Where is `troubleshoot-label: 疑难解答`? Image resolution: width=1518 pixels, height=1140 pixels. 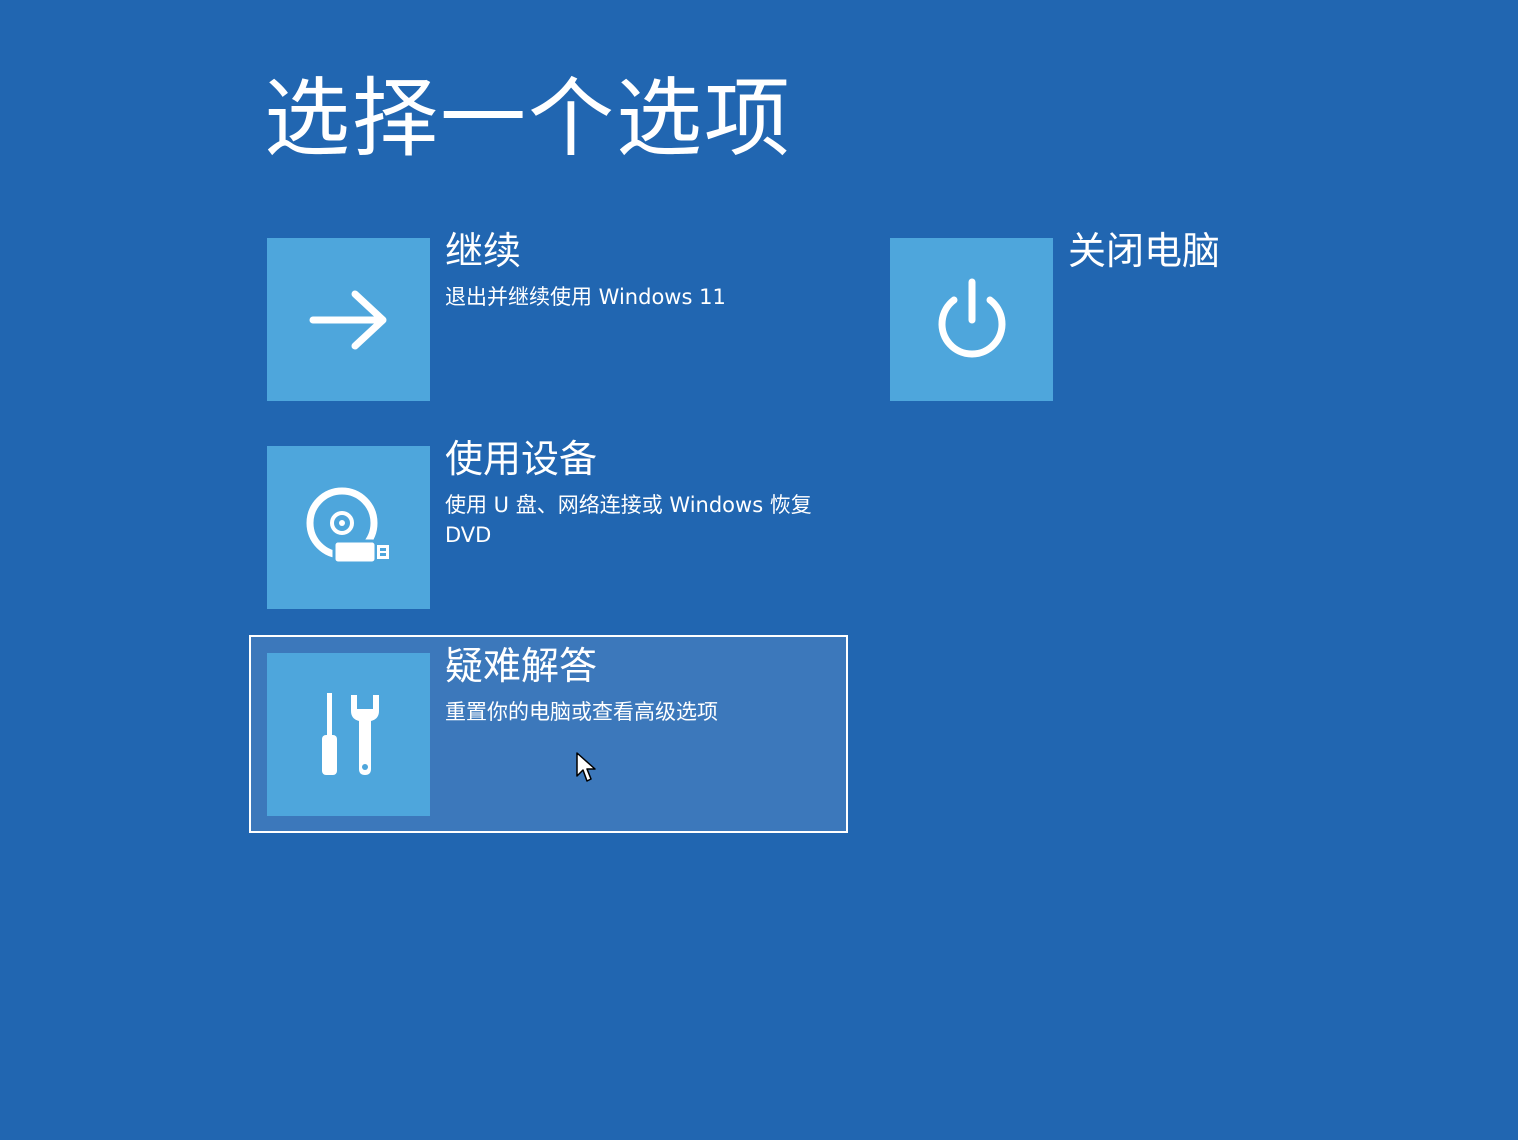 troubleshoot-label: 疑难解答 is located at coordinates (521, 666).